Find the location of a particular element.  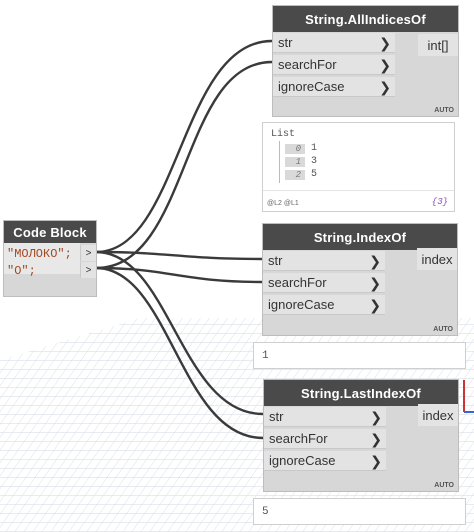

indexof-preview: 1 is located at coordinates (359, 355).